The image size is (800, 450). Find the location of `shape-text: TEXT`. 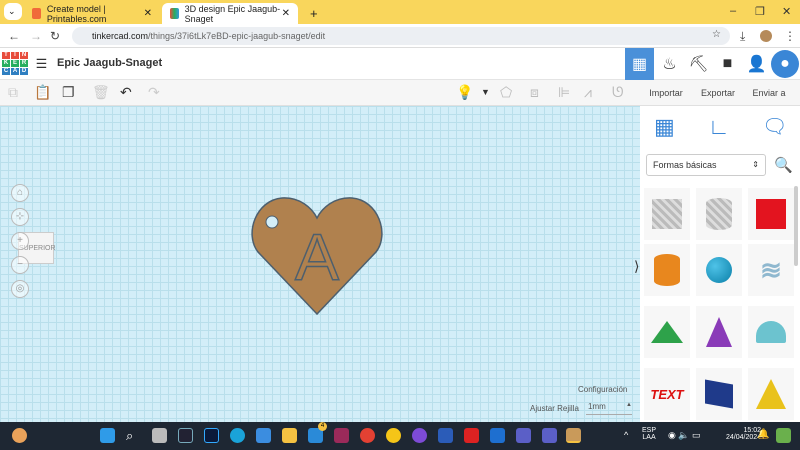

shape-text: TEXT is located at coordinates (667, 394).